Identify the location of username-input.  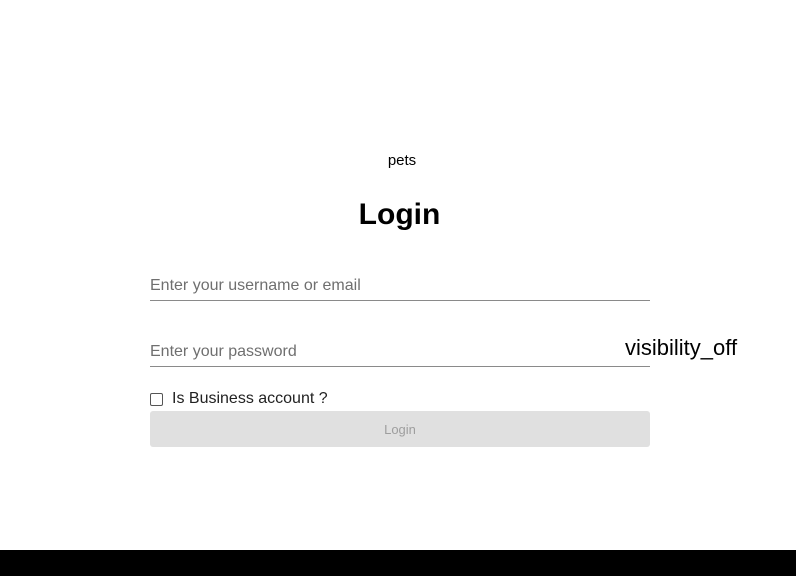
(400, 286).